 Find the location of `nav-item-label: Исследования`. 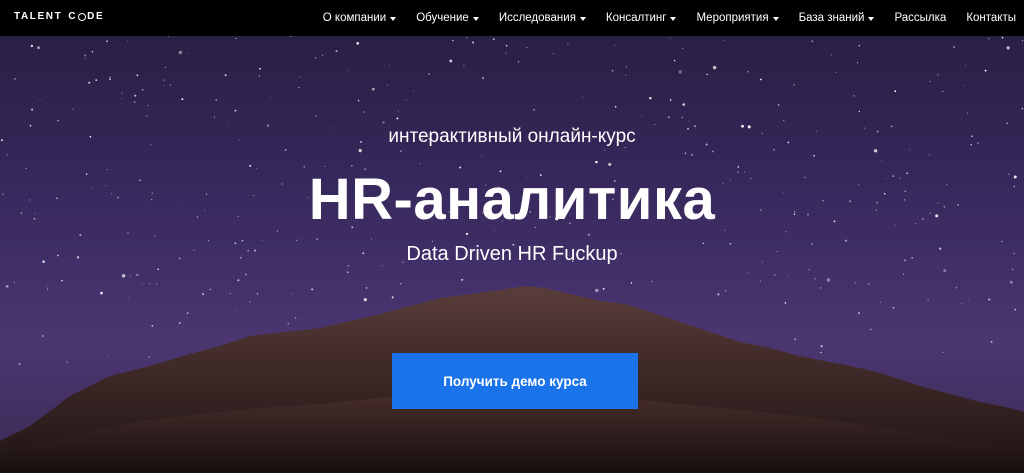

nav-item-label: Исследования is located at coordinates (537, 18).